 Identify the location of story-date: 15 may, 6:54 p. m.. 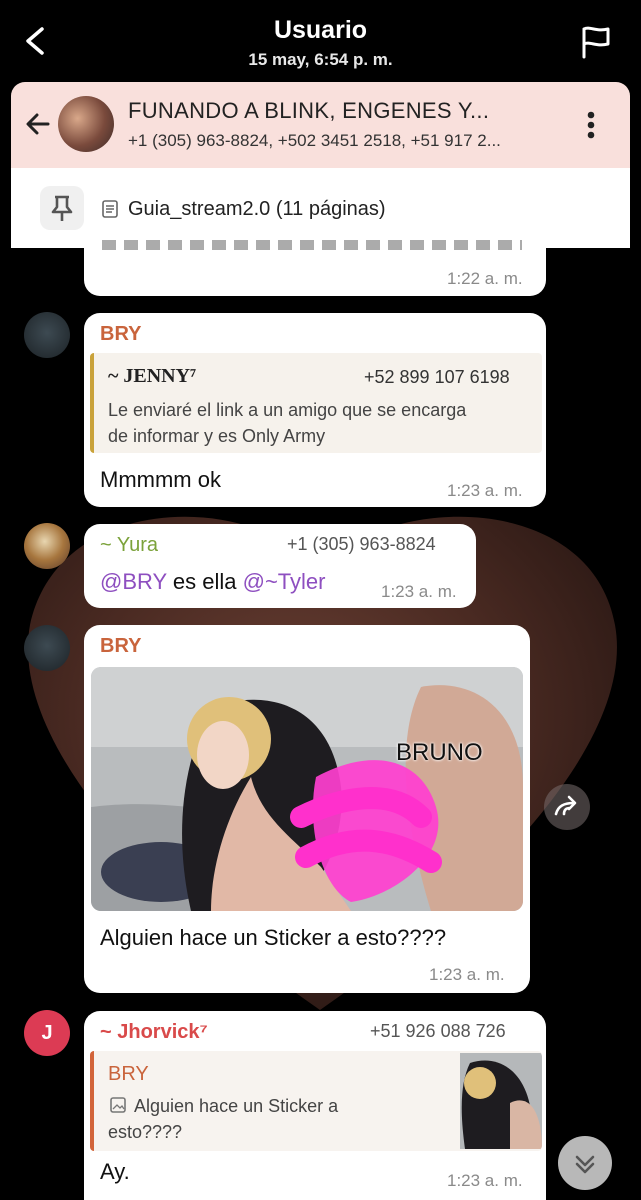
(320, 59).